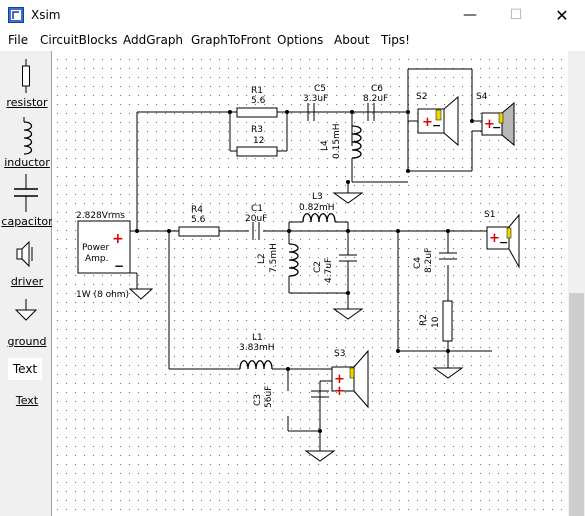 Image resolution: width=585 pixels, height=516 pixels. What do you see at coordinates (436, 322) in the screenshot?
I see `svg-text: 10` at bounding box center [436, 322].